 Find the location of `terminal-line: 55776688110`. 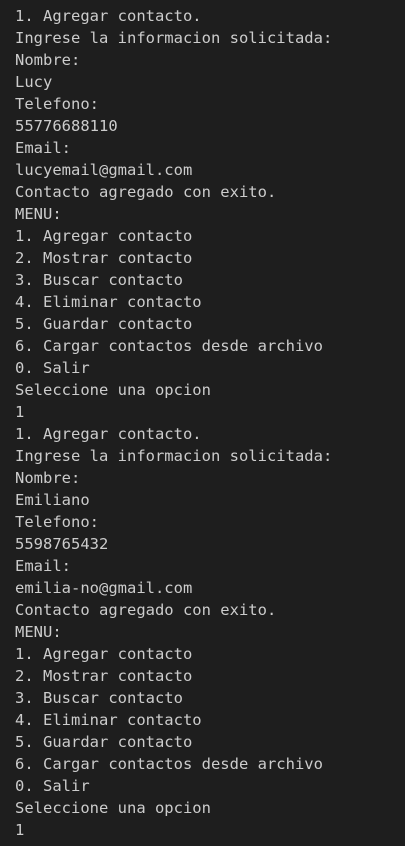

terminal-line: 55776688110 is located at coordinates (66, 126).